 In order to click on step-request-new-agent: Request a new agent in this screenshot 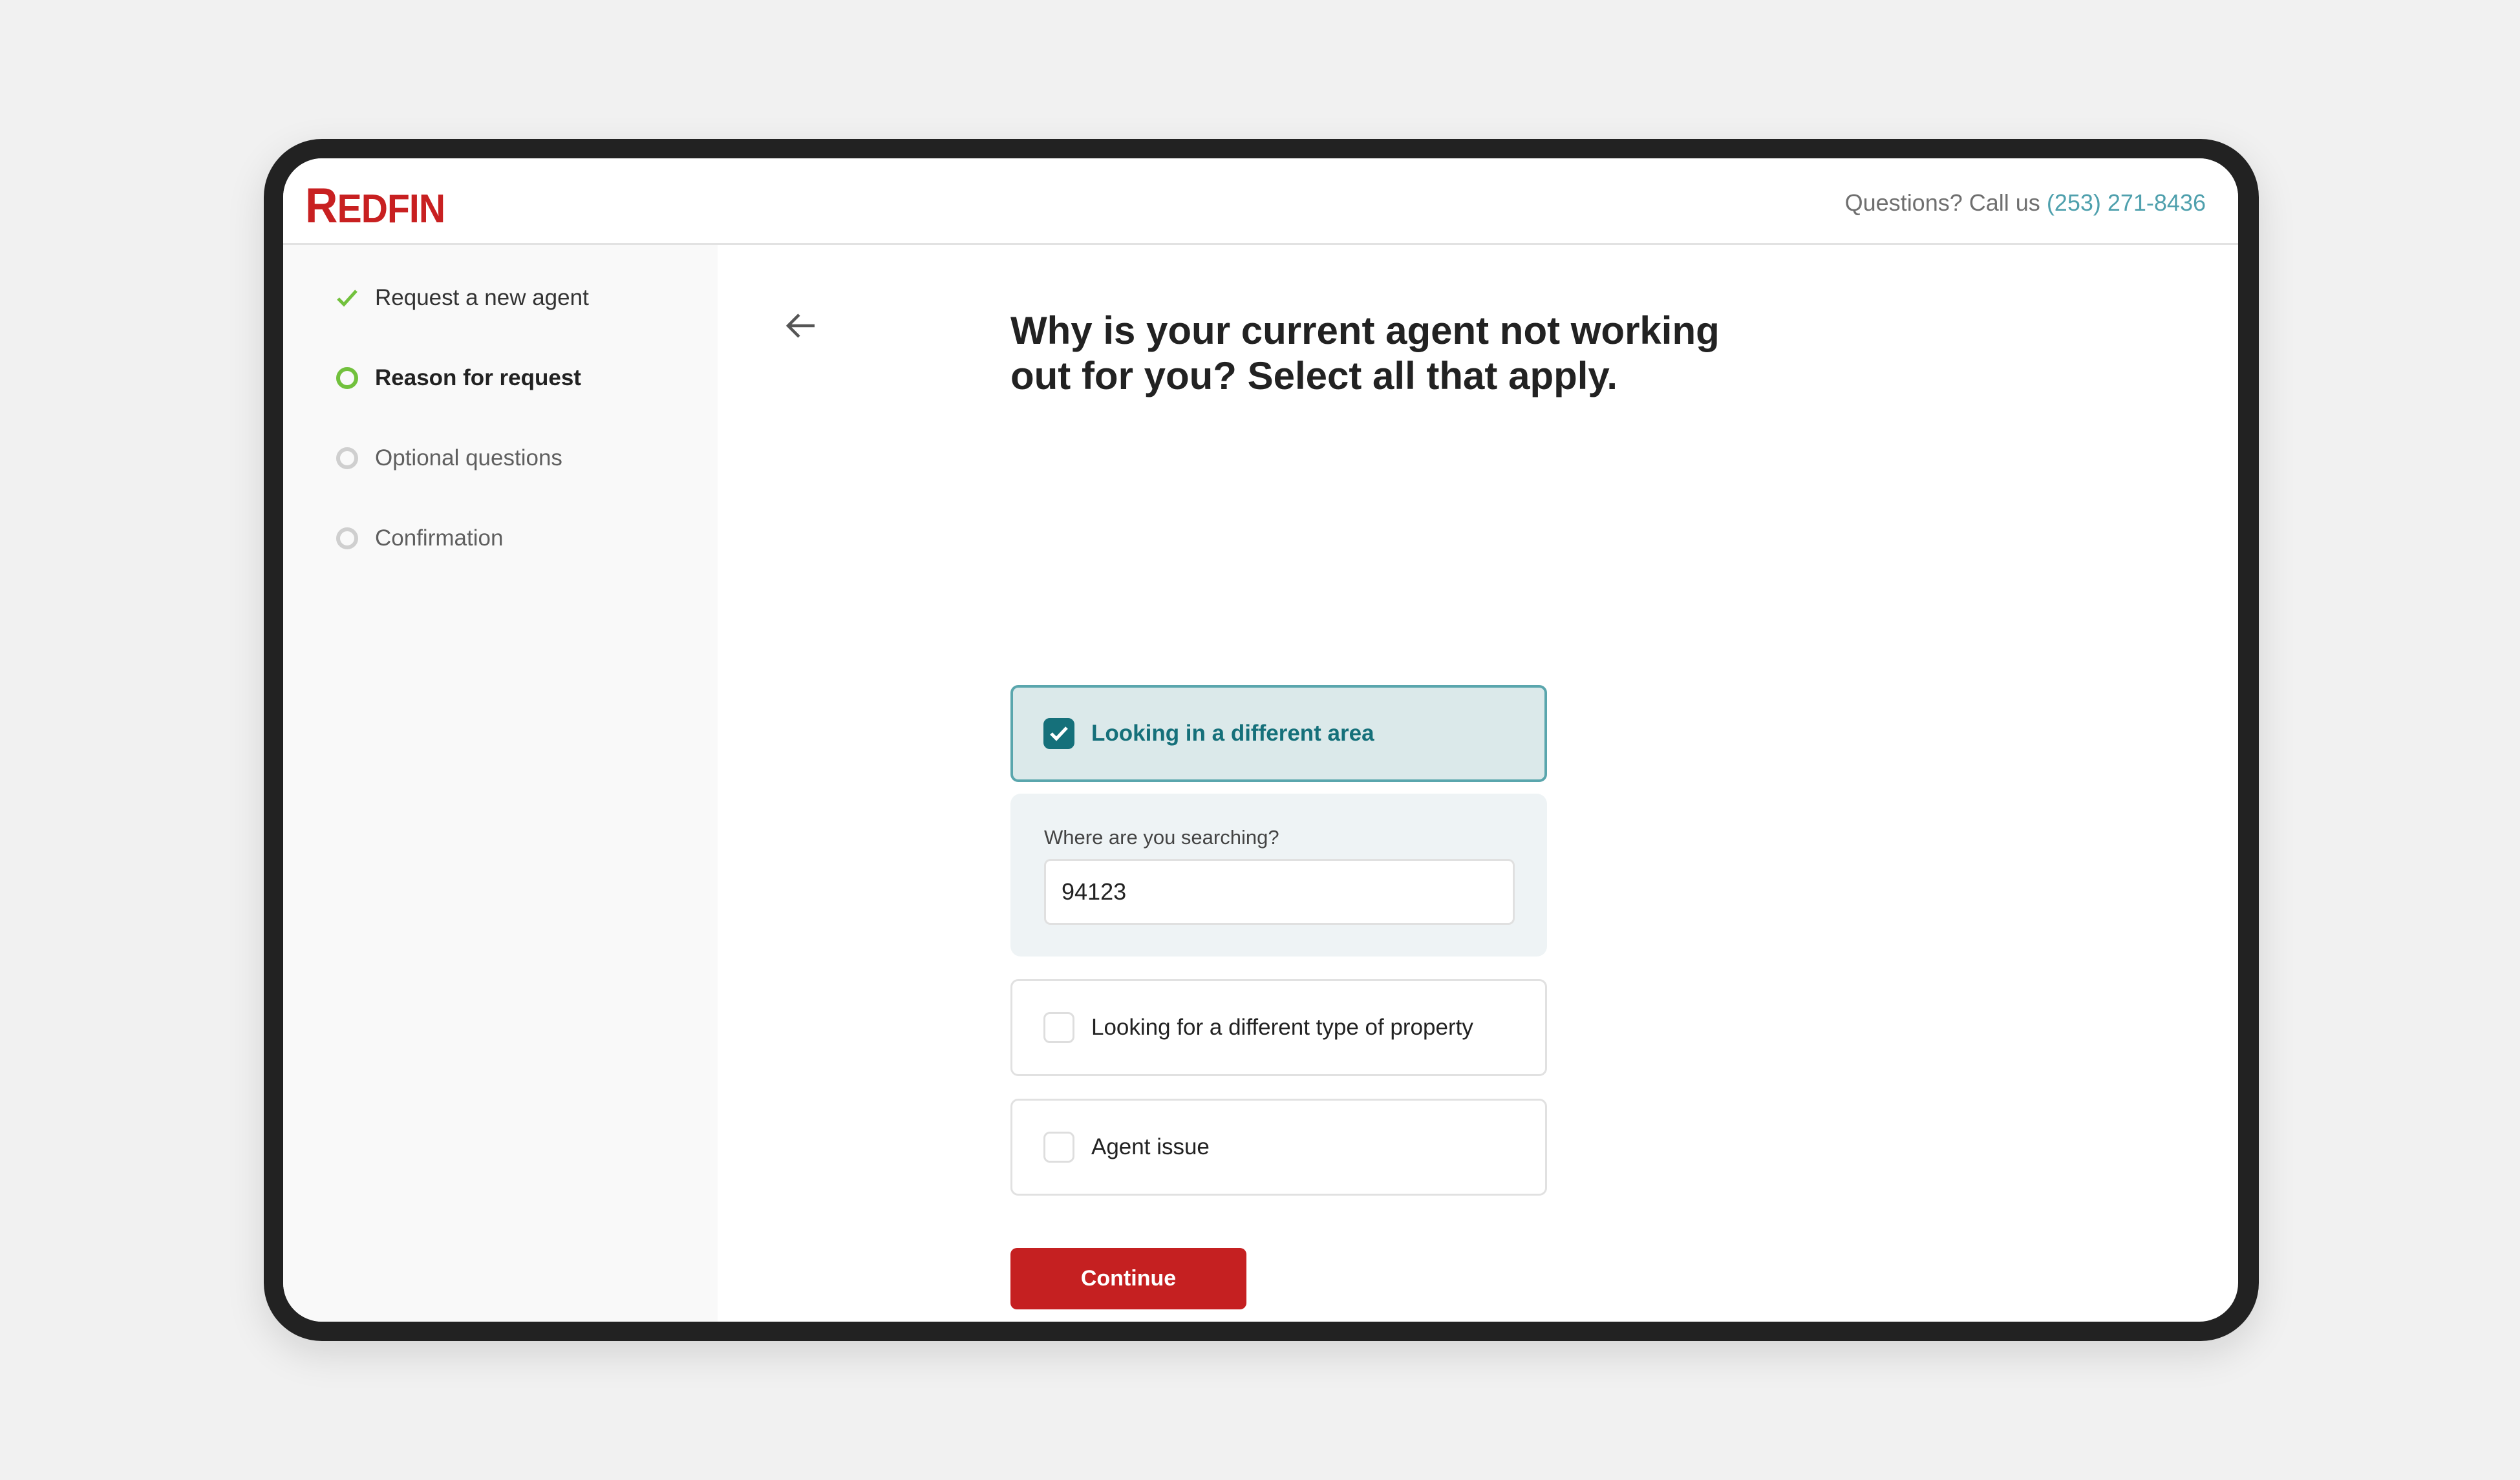, I will do `click(462, 298)`.